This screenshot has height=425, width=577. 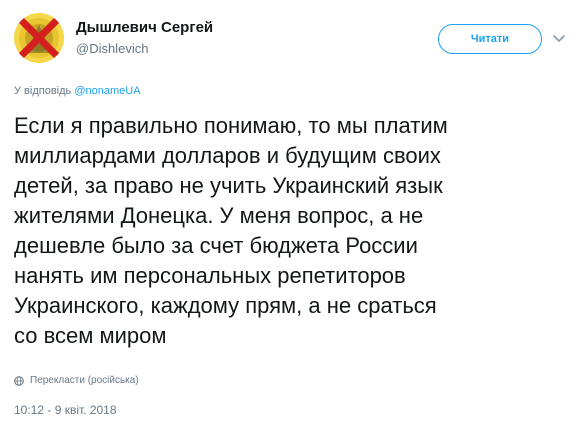 What do you see at coordinates (112, 48) in the screenshot?
I see `user-handle: @Dishlevich` at bounding box center [112, 48].